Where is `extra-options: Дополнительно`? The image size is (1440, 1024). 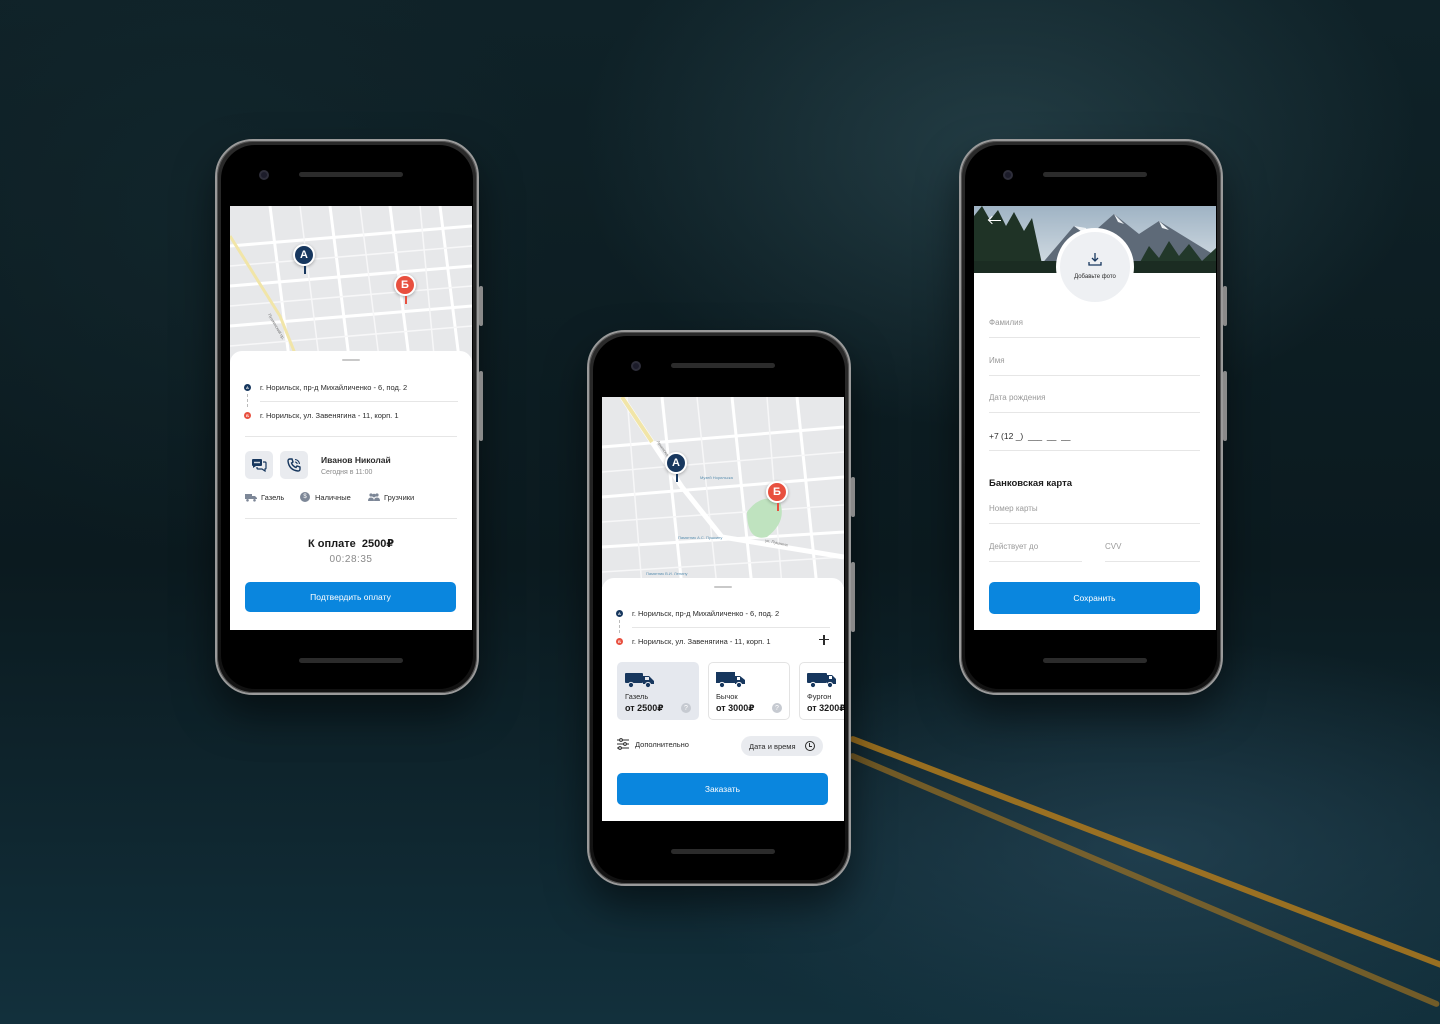 extra-options: Дополнительно is located at coordinates (653, 744).